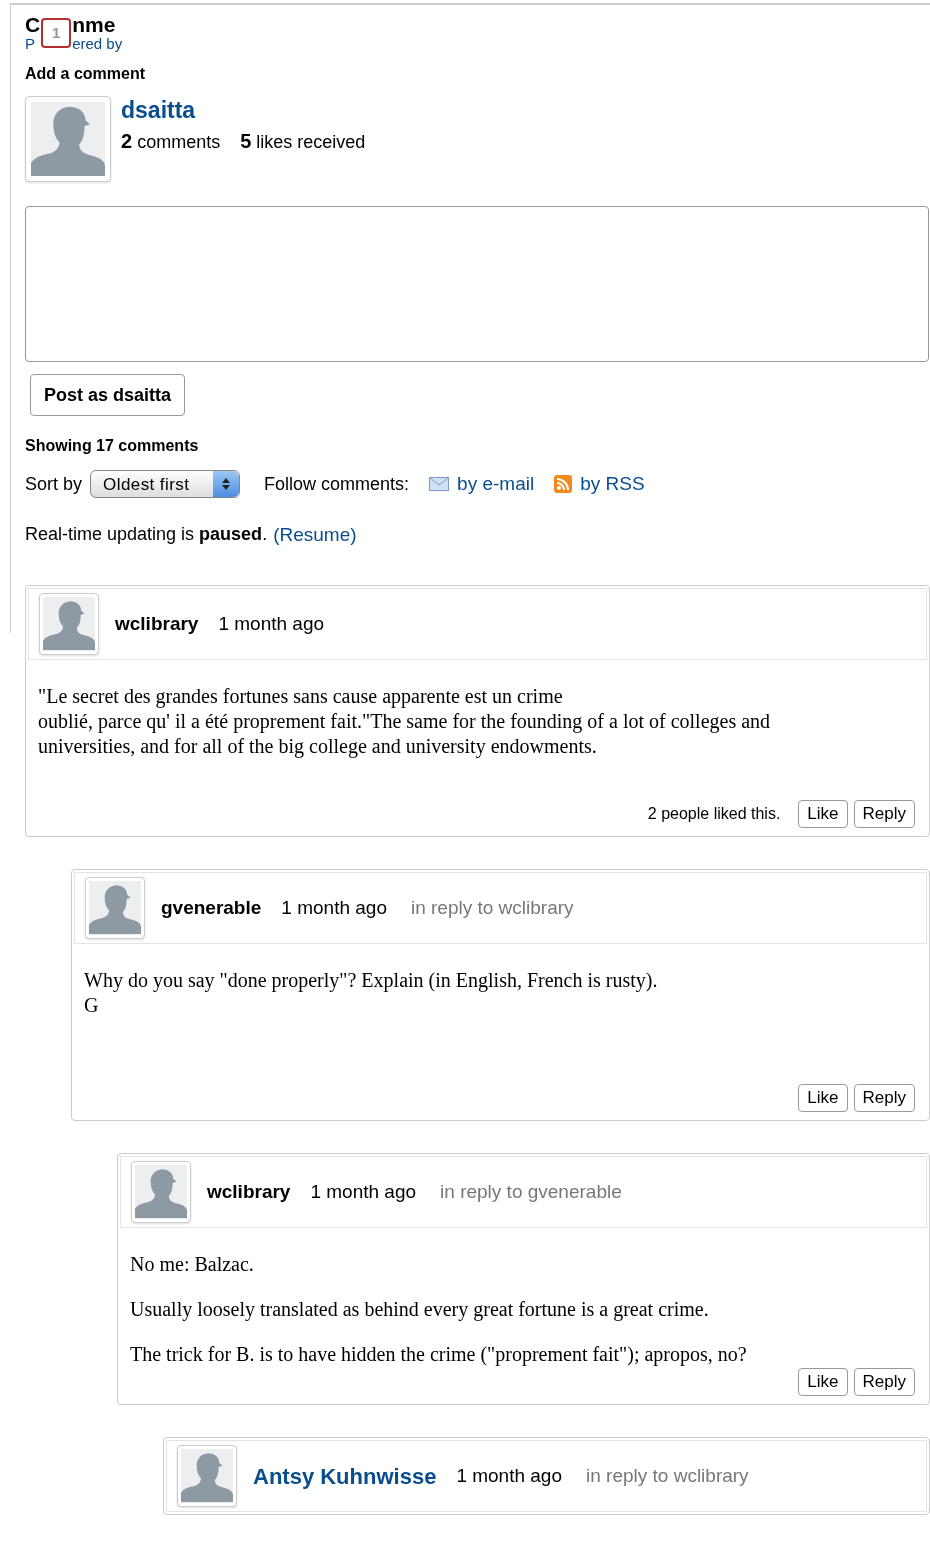 The height and width of the screenshot is (1542, 930). I want to click on comment-text: No me: Balzac., so click(192, 1264).